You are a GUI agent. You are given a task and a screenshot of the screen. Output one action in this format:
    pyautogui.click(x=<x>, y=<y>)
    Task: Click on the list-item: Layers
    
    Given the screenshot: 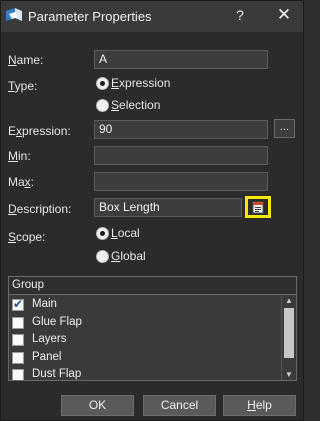 What is the action you would take?
    pyautogui.click(x=144, y=340)
    